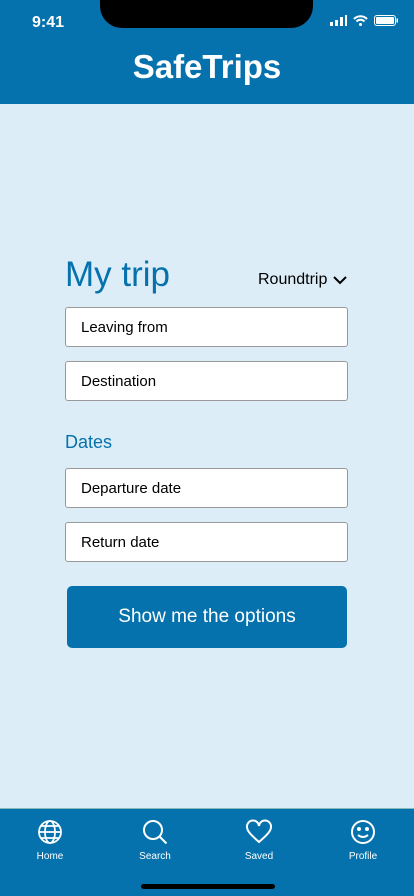 The height and width of the screenshot is (896, 414). Describe the element at coordinates (89, 442) in the screenshot. I see `dates-label: Dates` at that location.